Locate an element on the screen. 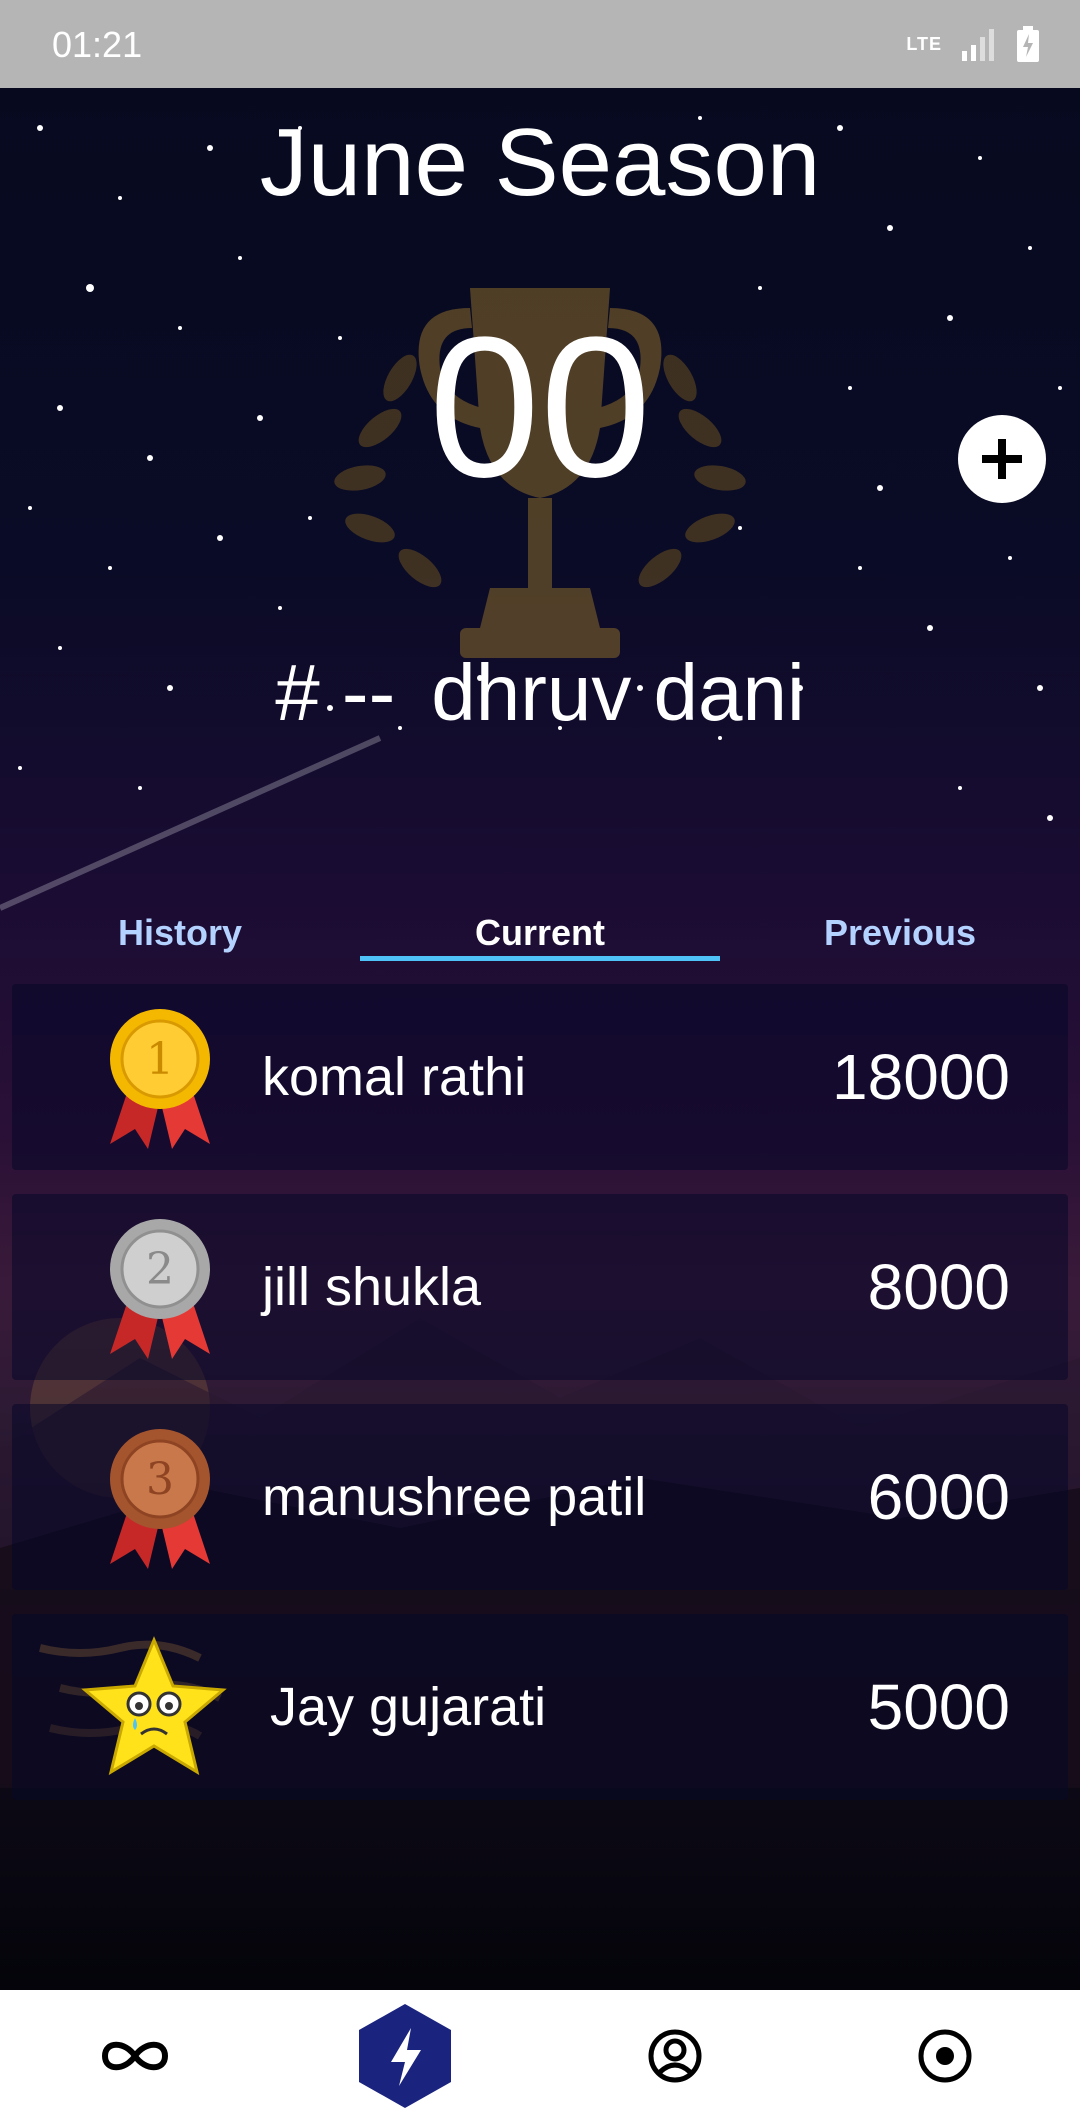  tab-indicator is located at coordinates (540, 958).